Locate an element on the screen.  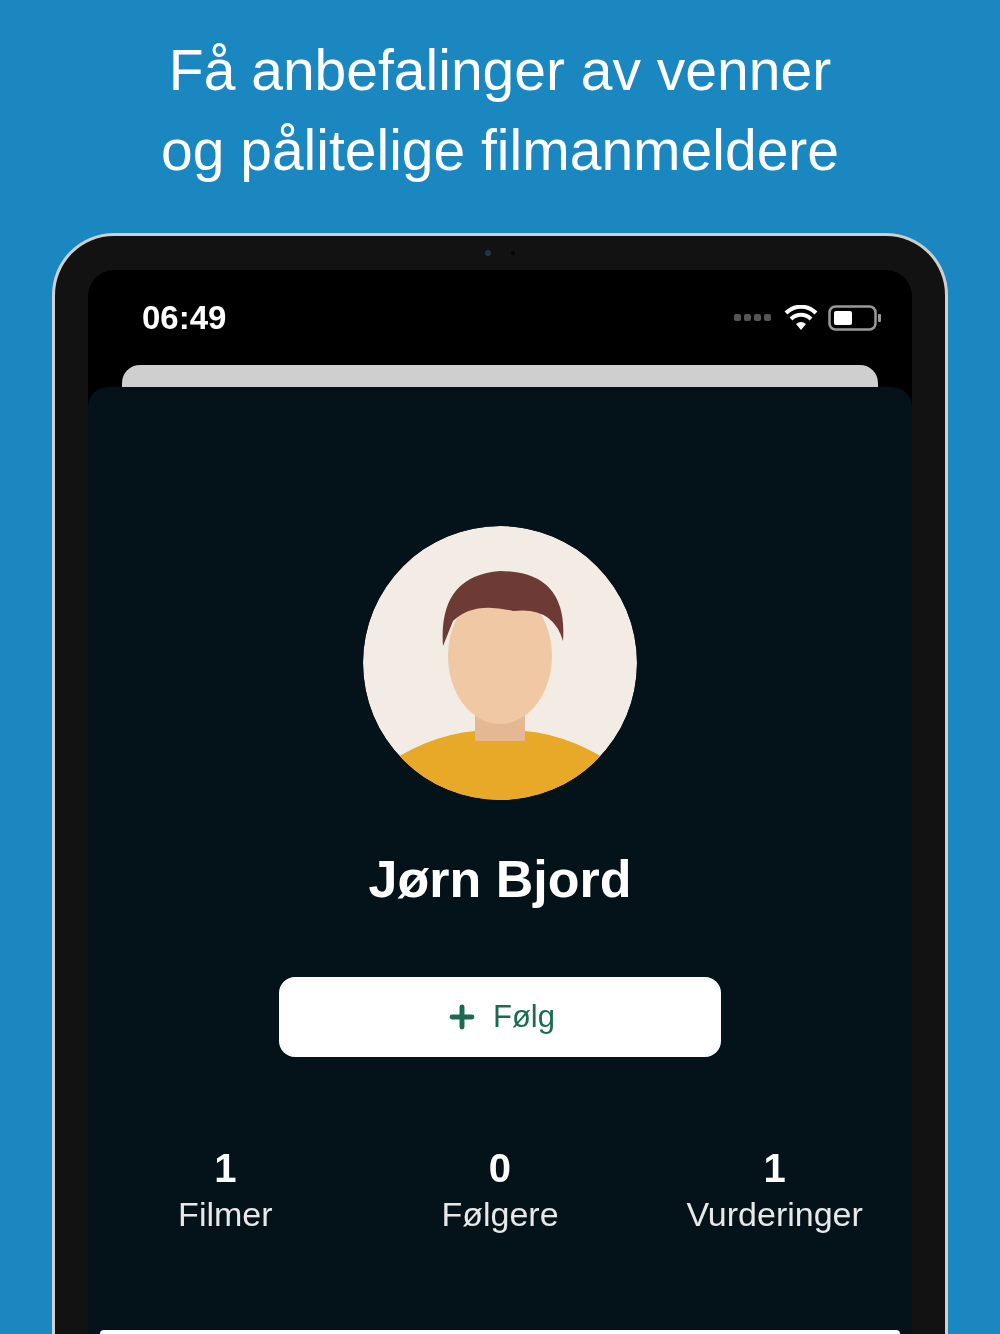
battery-icon is located at coordinates (855, 317).